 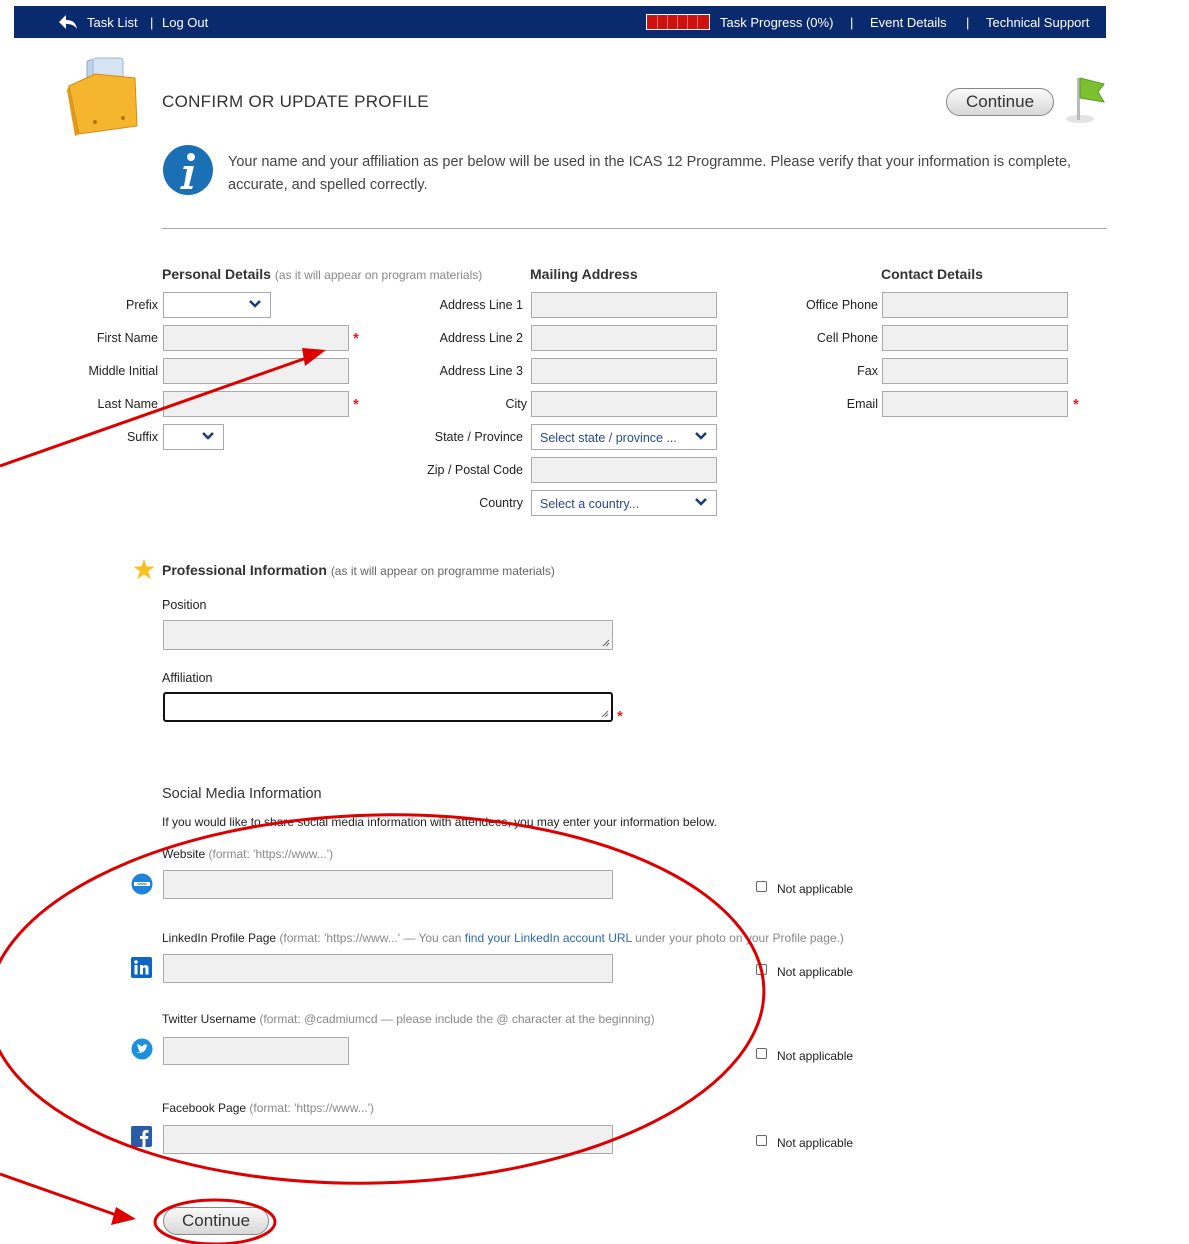 What do you see at coordinates (975, 305) in the screenshot?
I see `office-phone-input` at bounding box center [975, 305].